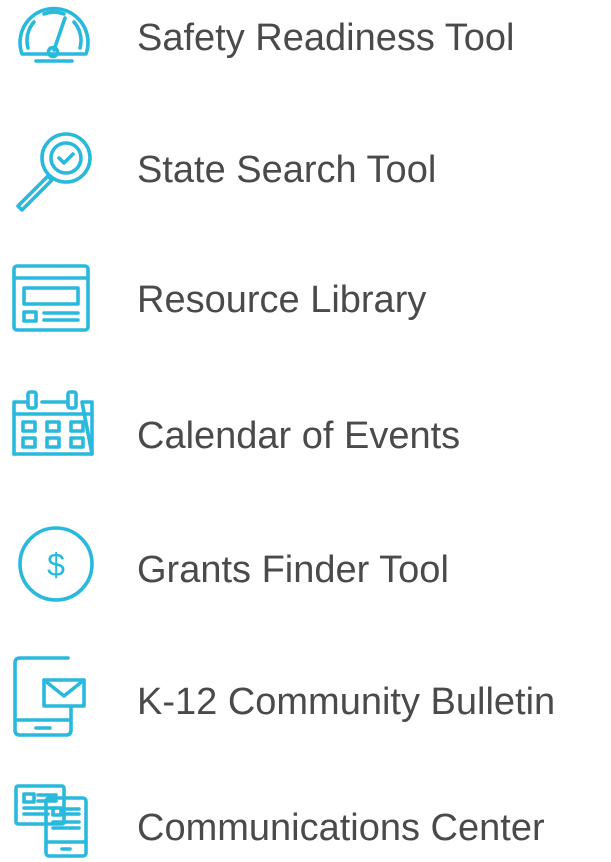 The image size is (611, 862). Describe the element at coordinates (341, 828) in the screenshot. I see `menu-item-label: Communications Center` at that location.